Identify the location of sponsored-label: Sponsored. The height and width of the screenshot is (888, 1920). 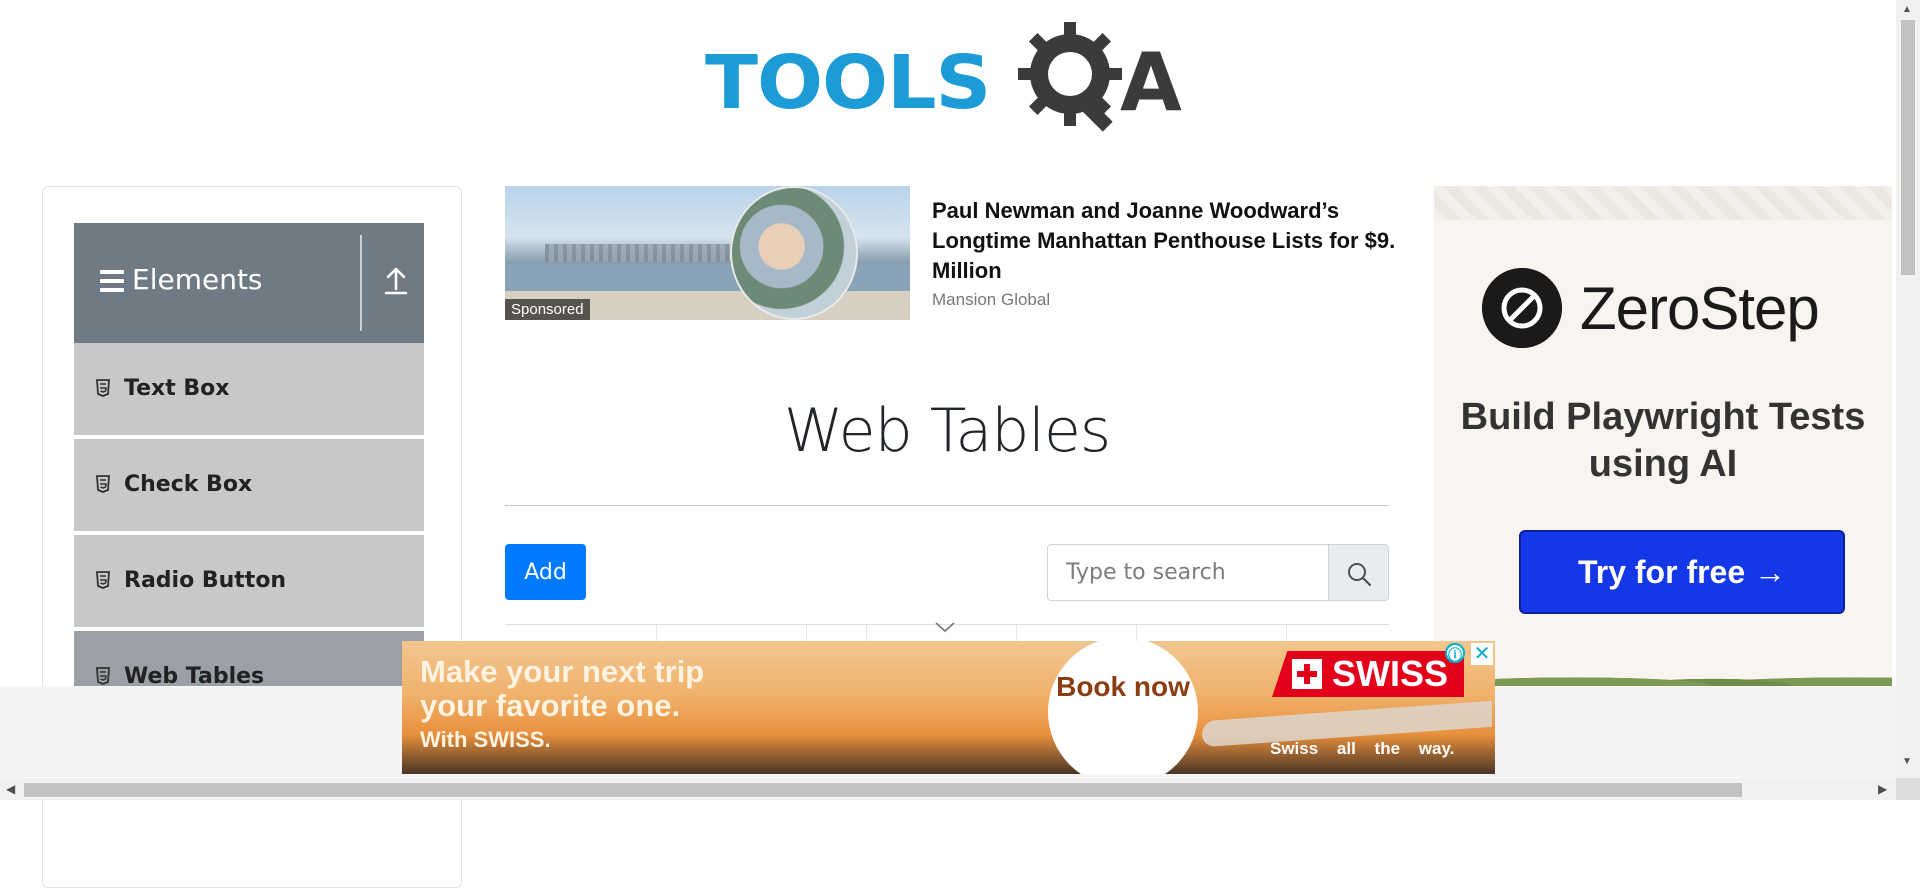
(547, 309).